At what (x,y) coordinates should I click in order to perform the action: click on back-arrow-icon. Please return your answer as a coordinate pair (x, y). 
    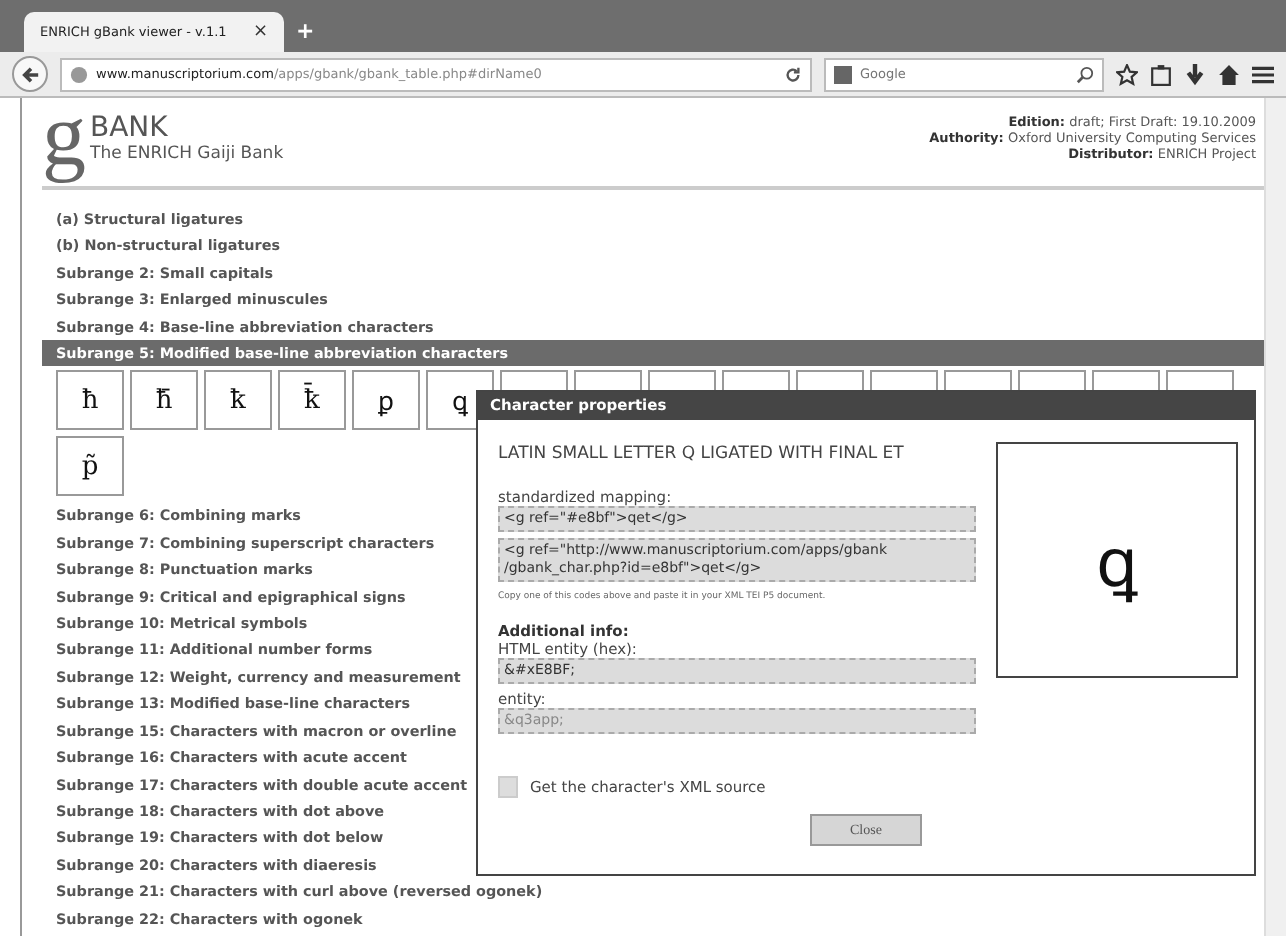
    Looking at the image, I should click on (30, 74).